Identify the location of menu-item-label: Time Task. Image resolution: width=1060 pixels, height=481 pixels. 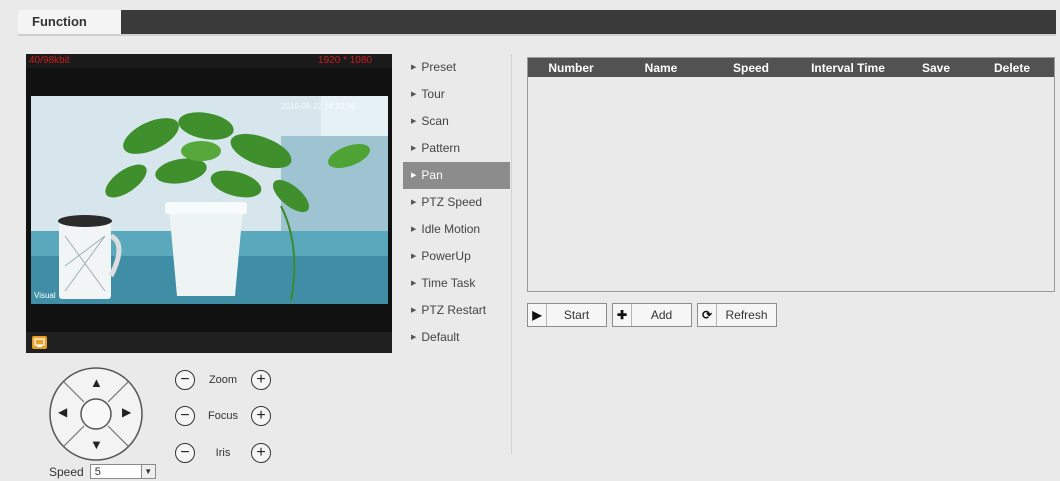
(448, 283).